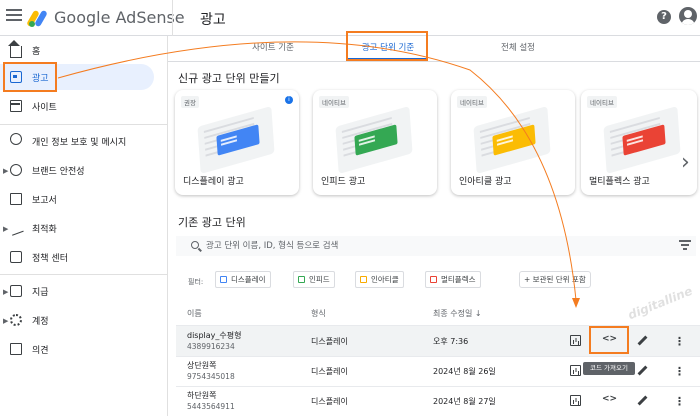 The width and height of the screenshot is (700, 416). I want to click on ad-unit-id: 5443564911, so click(211, 406).